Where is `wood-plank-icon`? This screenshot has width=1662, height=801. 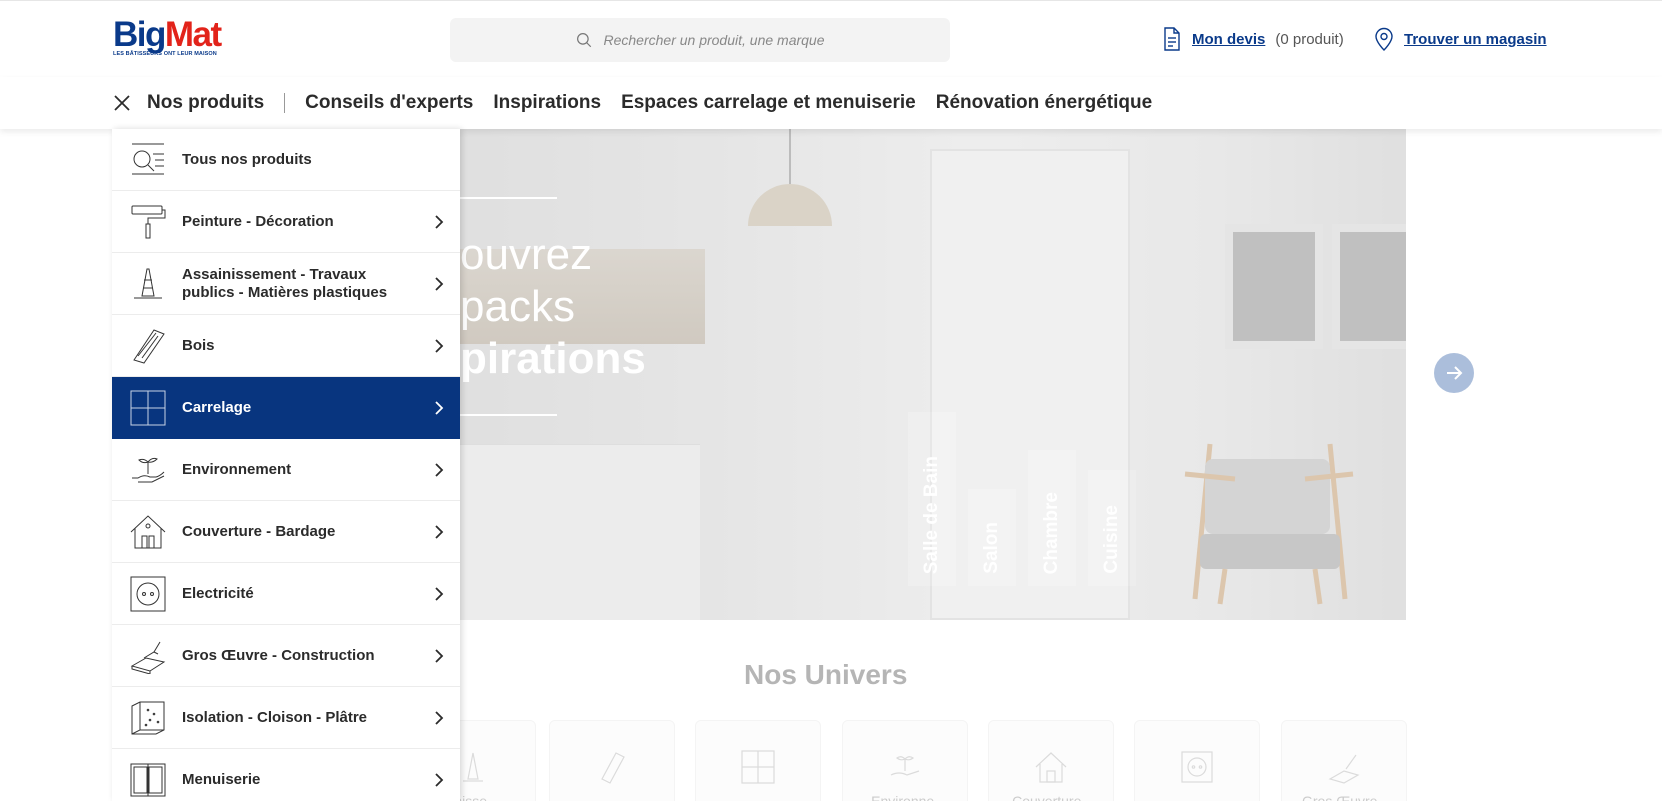 wood-plank-icon is located at coordinates (149, 346).